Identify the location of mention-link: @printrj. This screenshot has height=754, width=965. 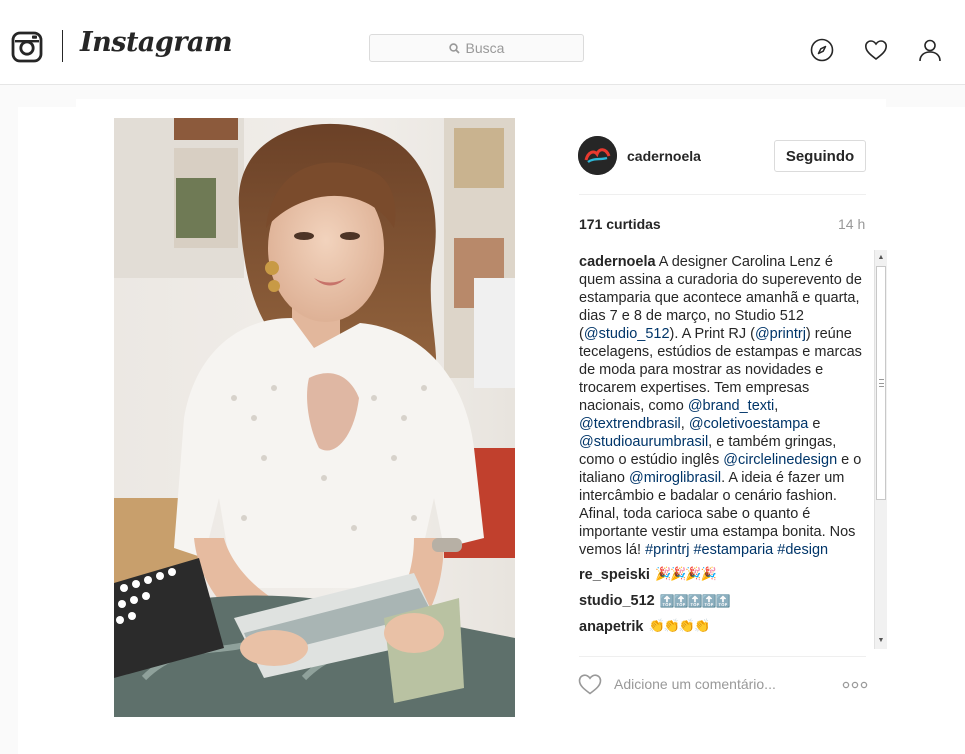
(780, 334).